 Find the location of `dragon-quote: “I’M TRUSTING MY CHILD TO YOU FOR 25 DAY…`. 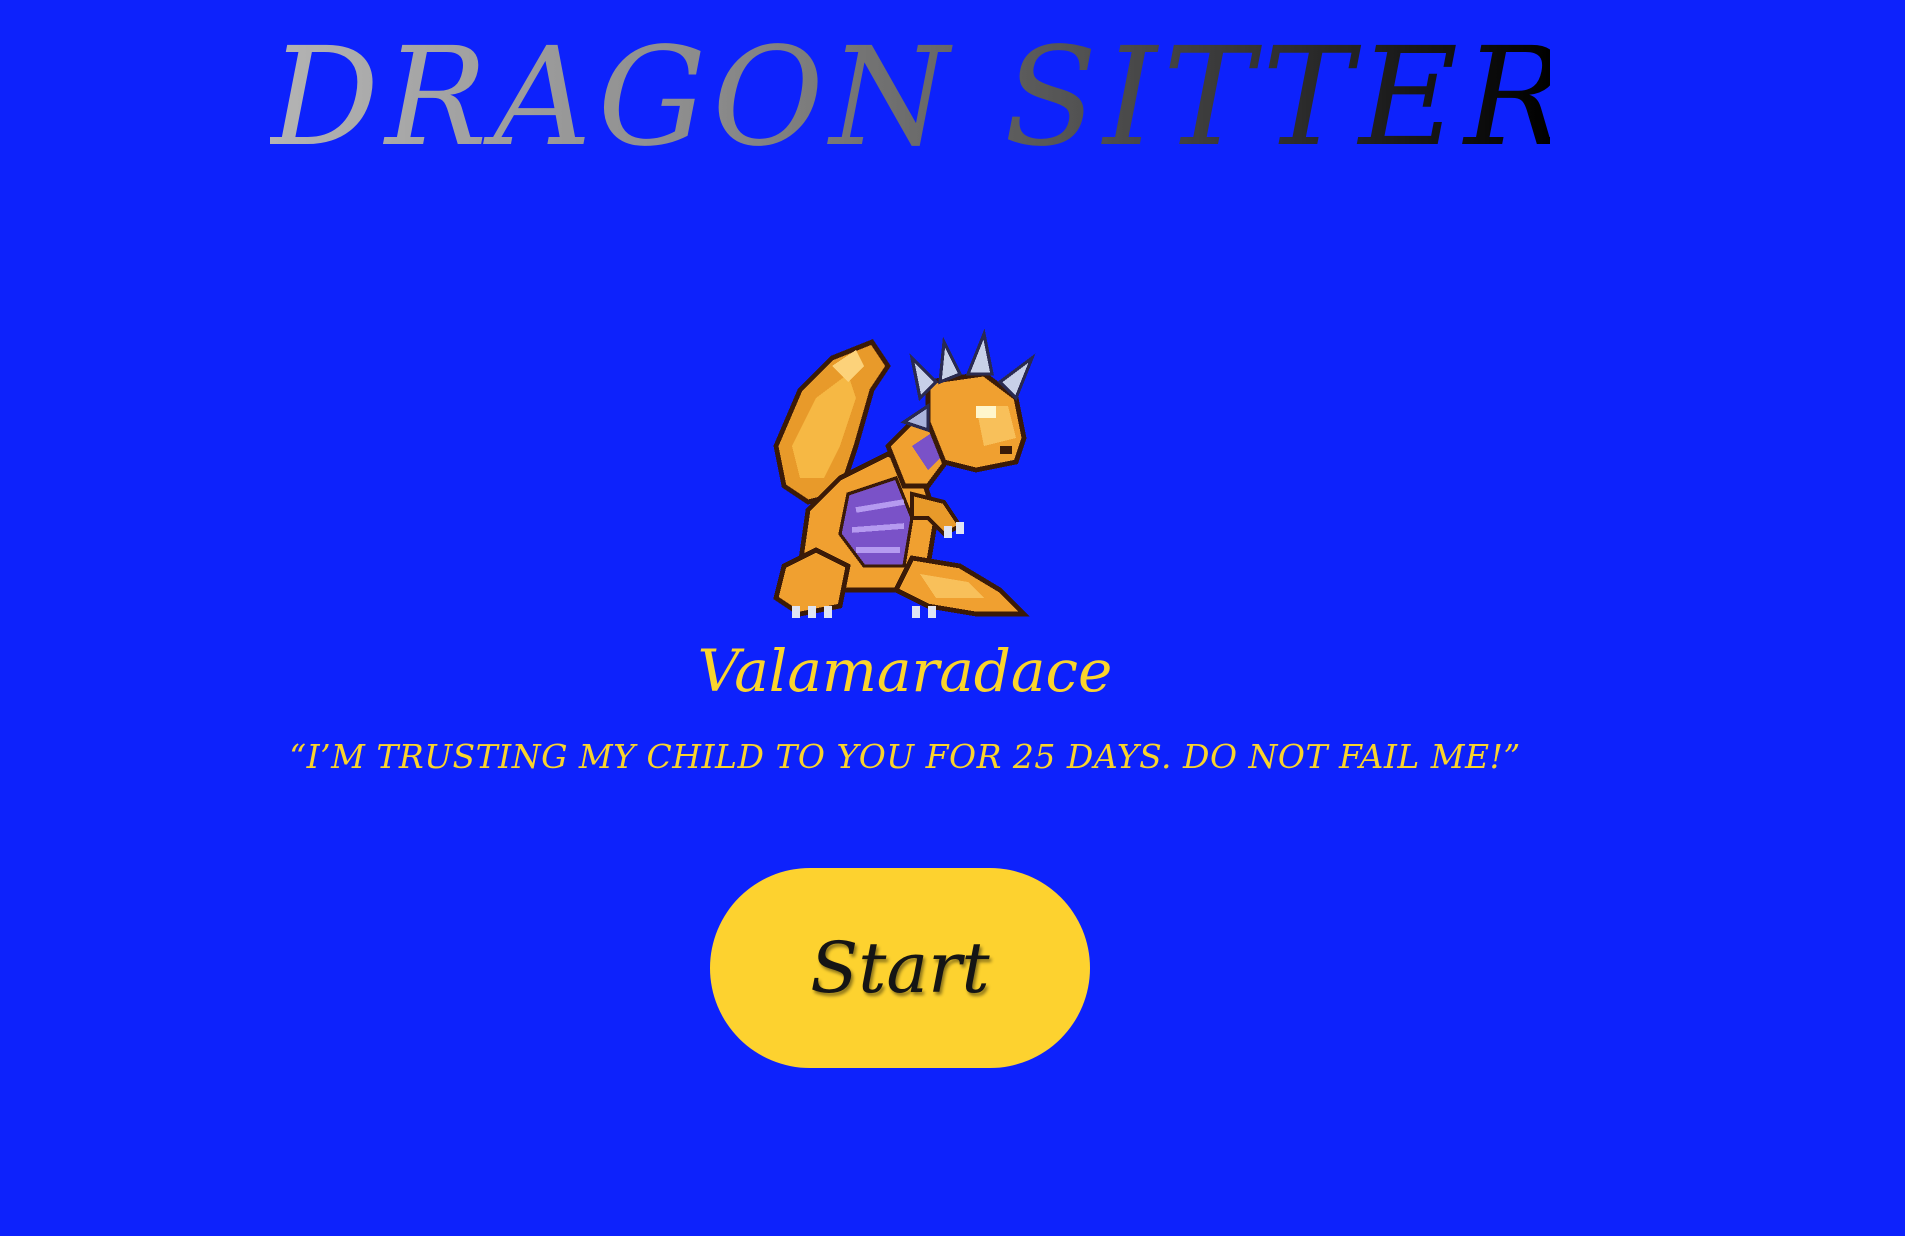

dragon-quote: “I’M TRUSTING MY CHILD TO YOU FOR 25 DAY… is located at coordinates (905, 756).